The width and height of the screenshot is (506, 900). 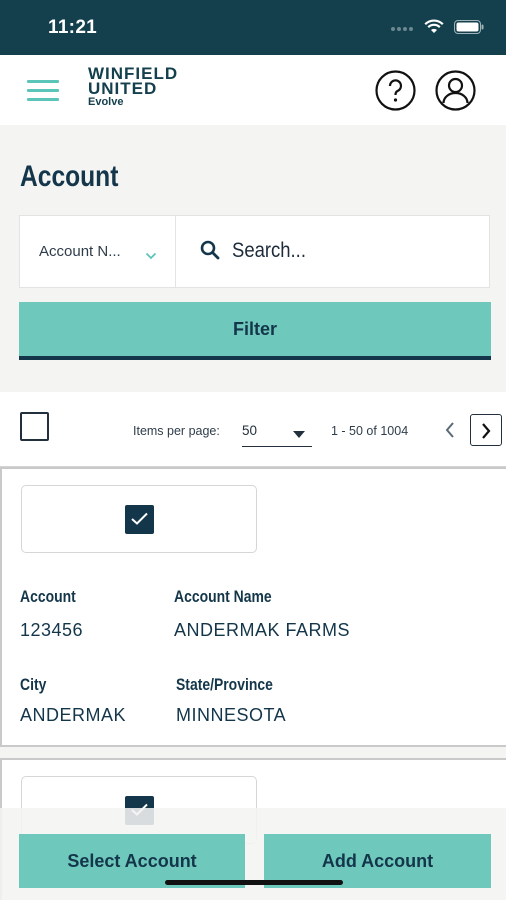 What do you see at coordinates (34, 426) in the screenshot?
I see `select-all-checkbox` at bounding box center [34, 426].